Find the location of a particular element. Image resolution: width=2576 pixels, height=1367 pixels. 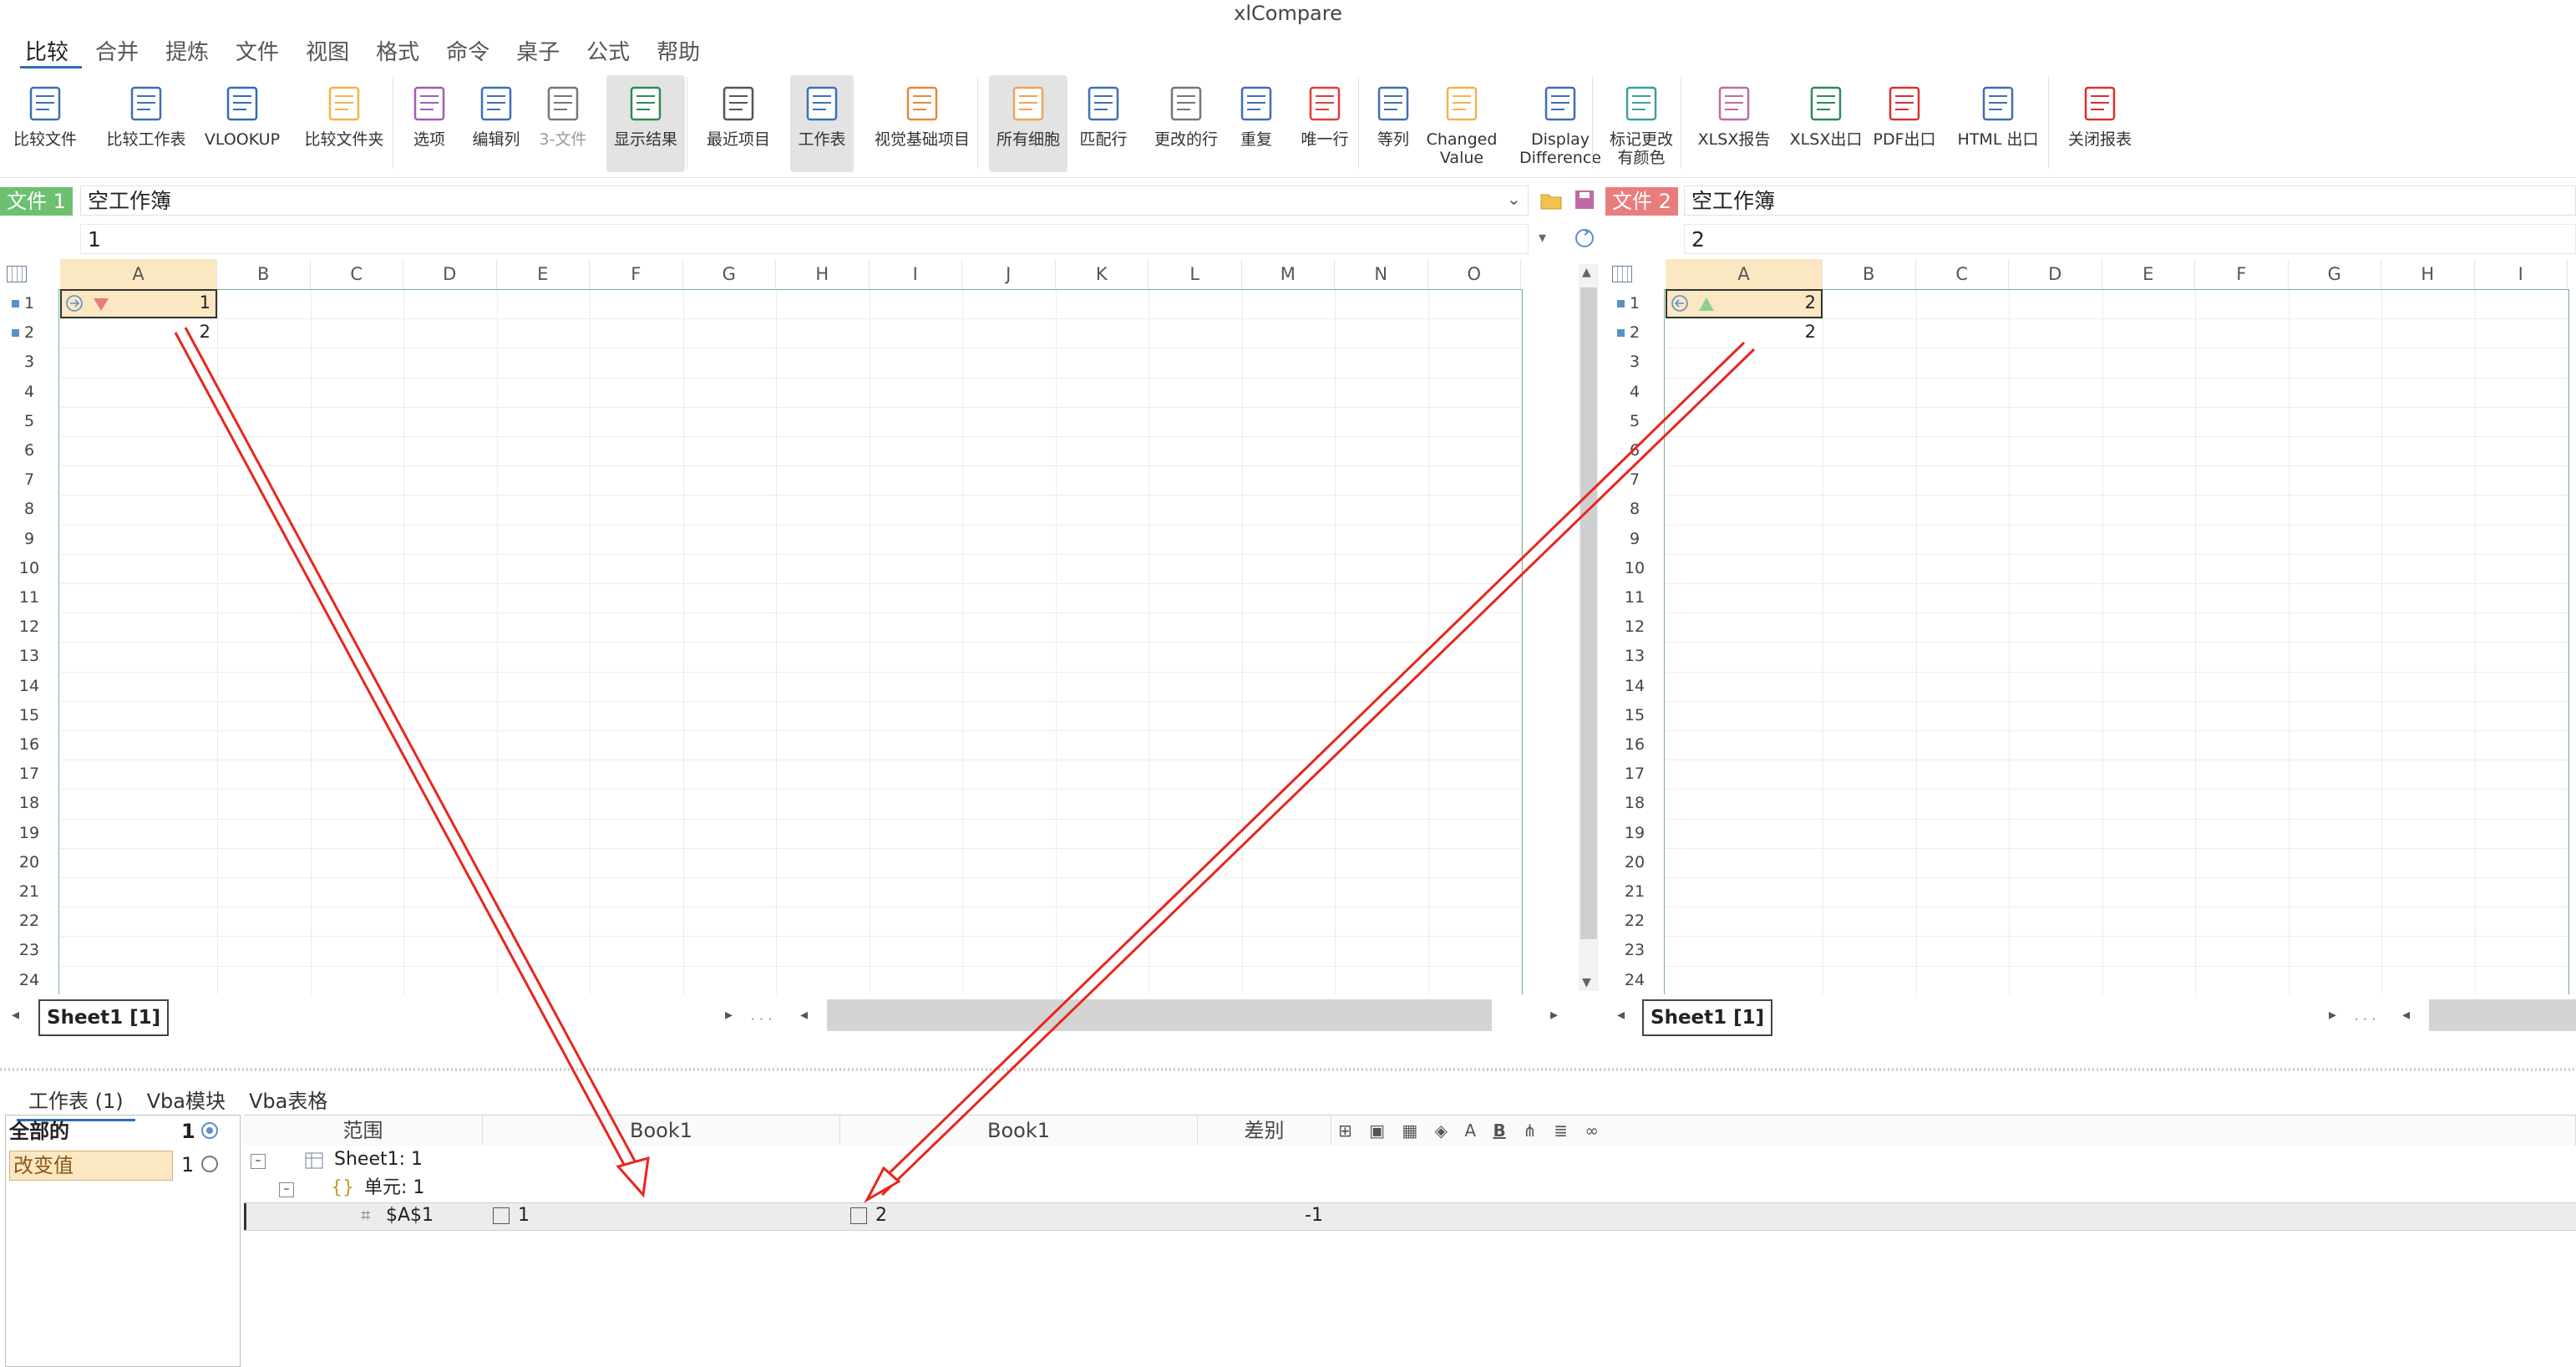

radio-icon is located at coordinates (209, 1164).